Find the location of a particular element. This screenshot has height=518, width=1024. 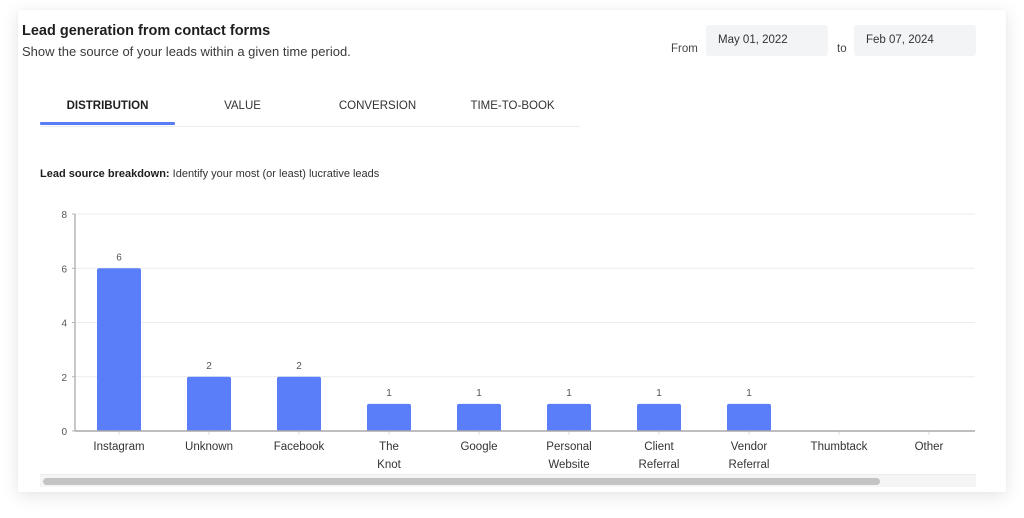

y-tick-label: 2 is located at coordinates (64, 378).